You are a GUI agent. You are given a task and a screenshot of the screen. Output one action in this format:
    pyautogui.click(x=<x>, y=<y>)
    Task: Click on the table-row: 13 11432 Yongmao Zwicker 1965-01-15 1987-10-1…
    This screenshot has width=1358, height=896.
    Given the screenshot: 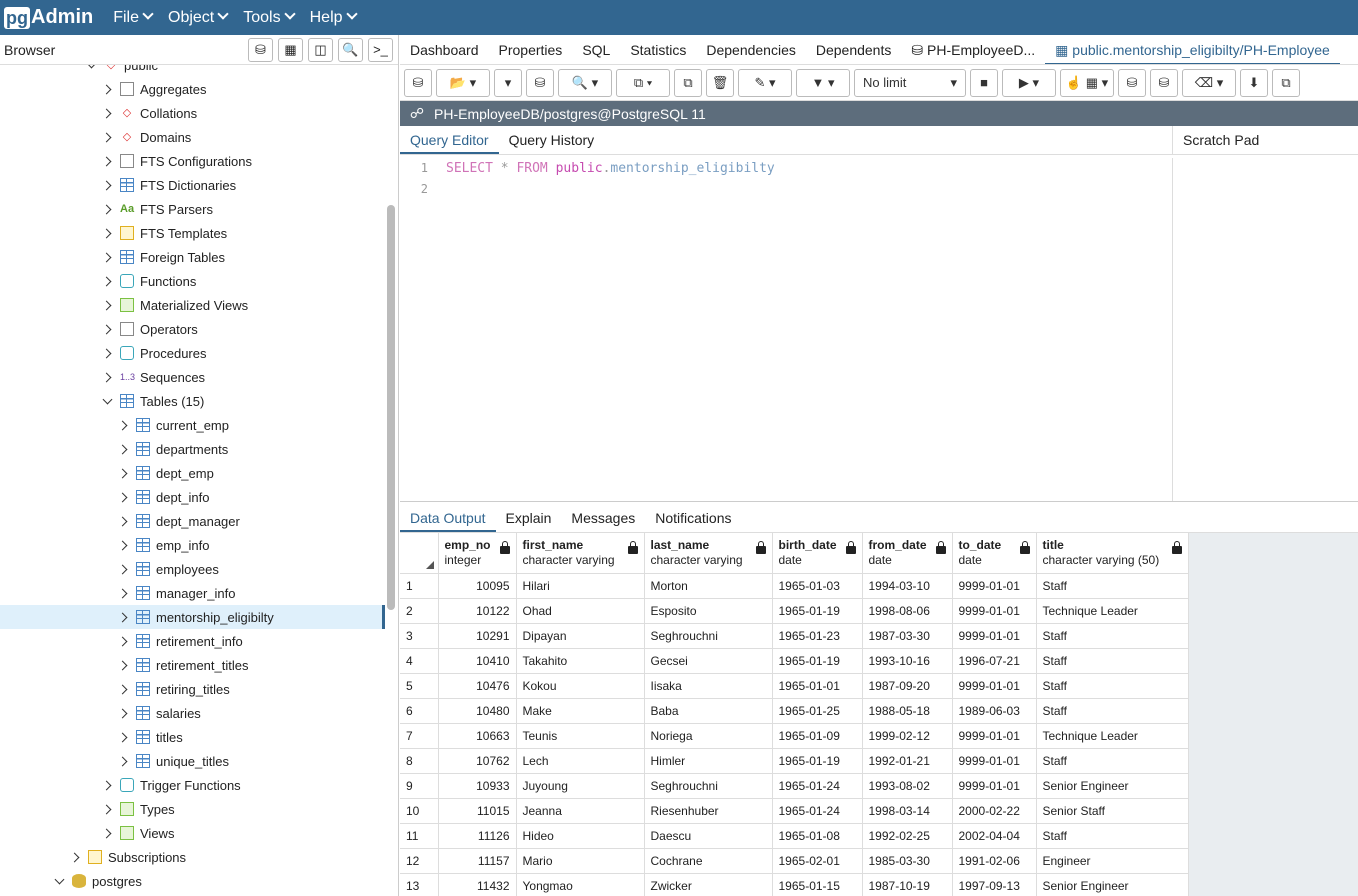 What is the action you would take?
    pyautogui.click(x=794, y=884)
    